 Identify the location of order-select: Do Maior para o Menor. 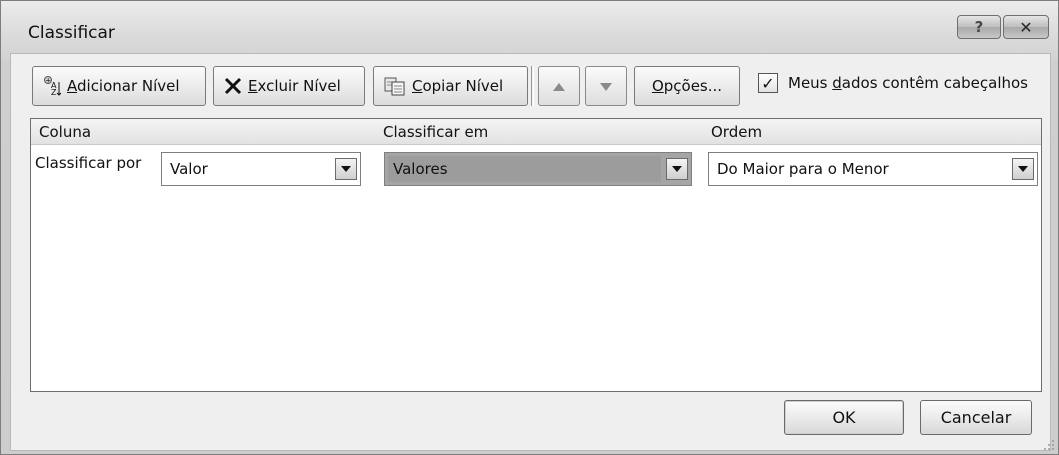
(873, 169).